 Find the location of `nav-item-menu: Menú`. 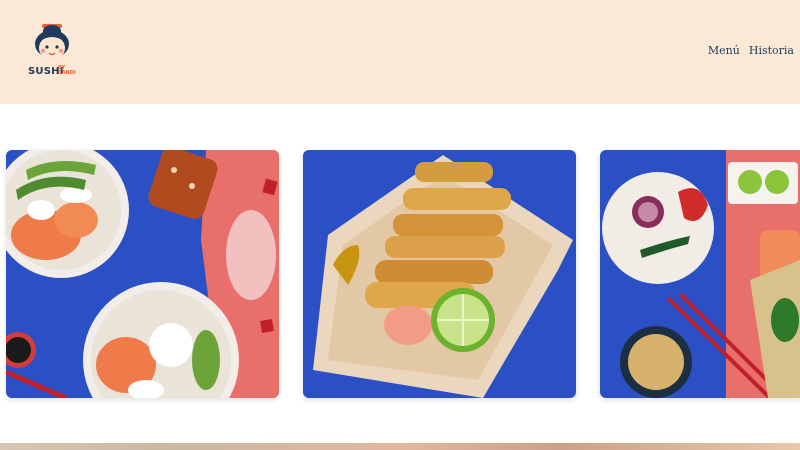

nav-item-menu: Menú is located at coordinates (724, 50).